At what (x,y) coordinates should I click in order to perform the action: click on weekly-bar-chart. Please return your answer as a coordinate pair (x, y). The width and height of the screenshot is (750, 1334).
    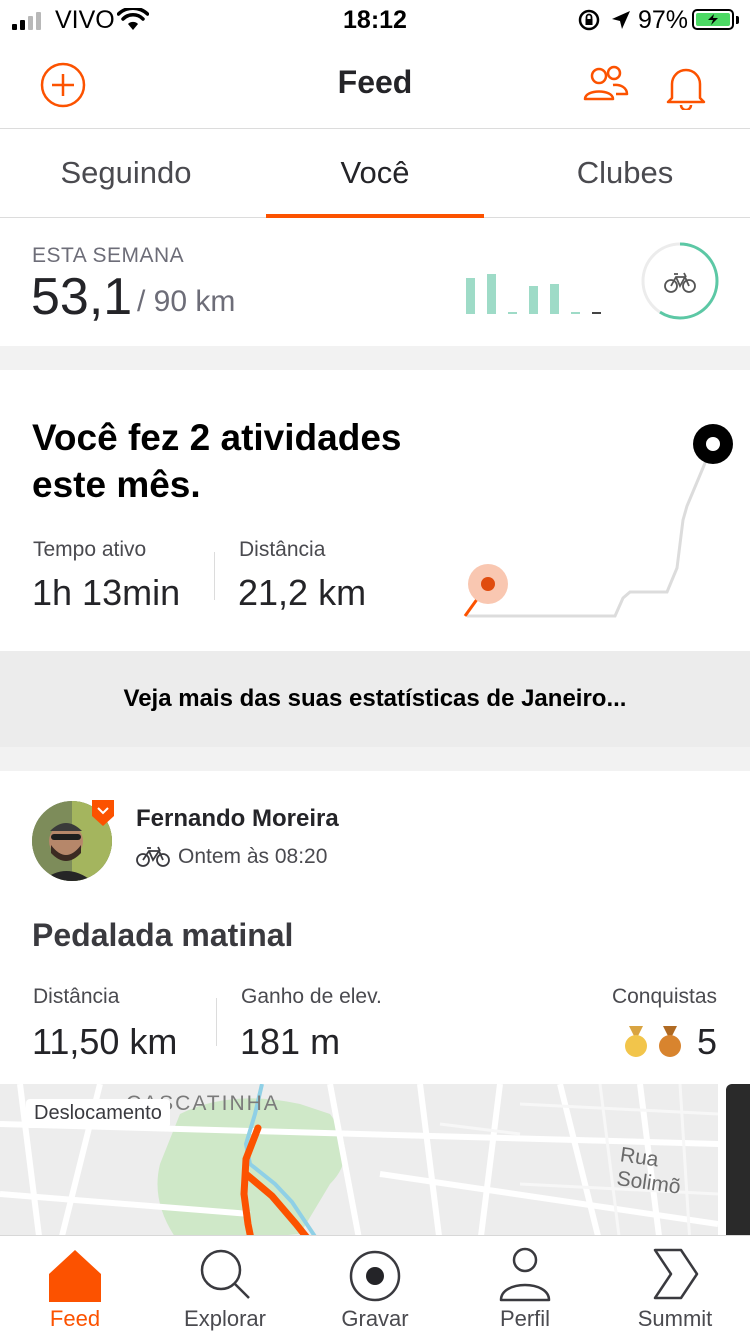
    Looking at the image, I should click on (537, 294).